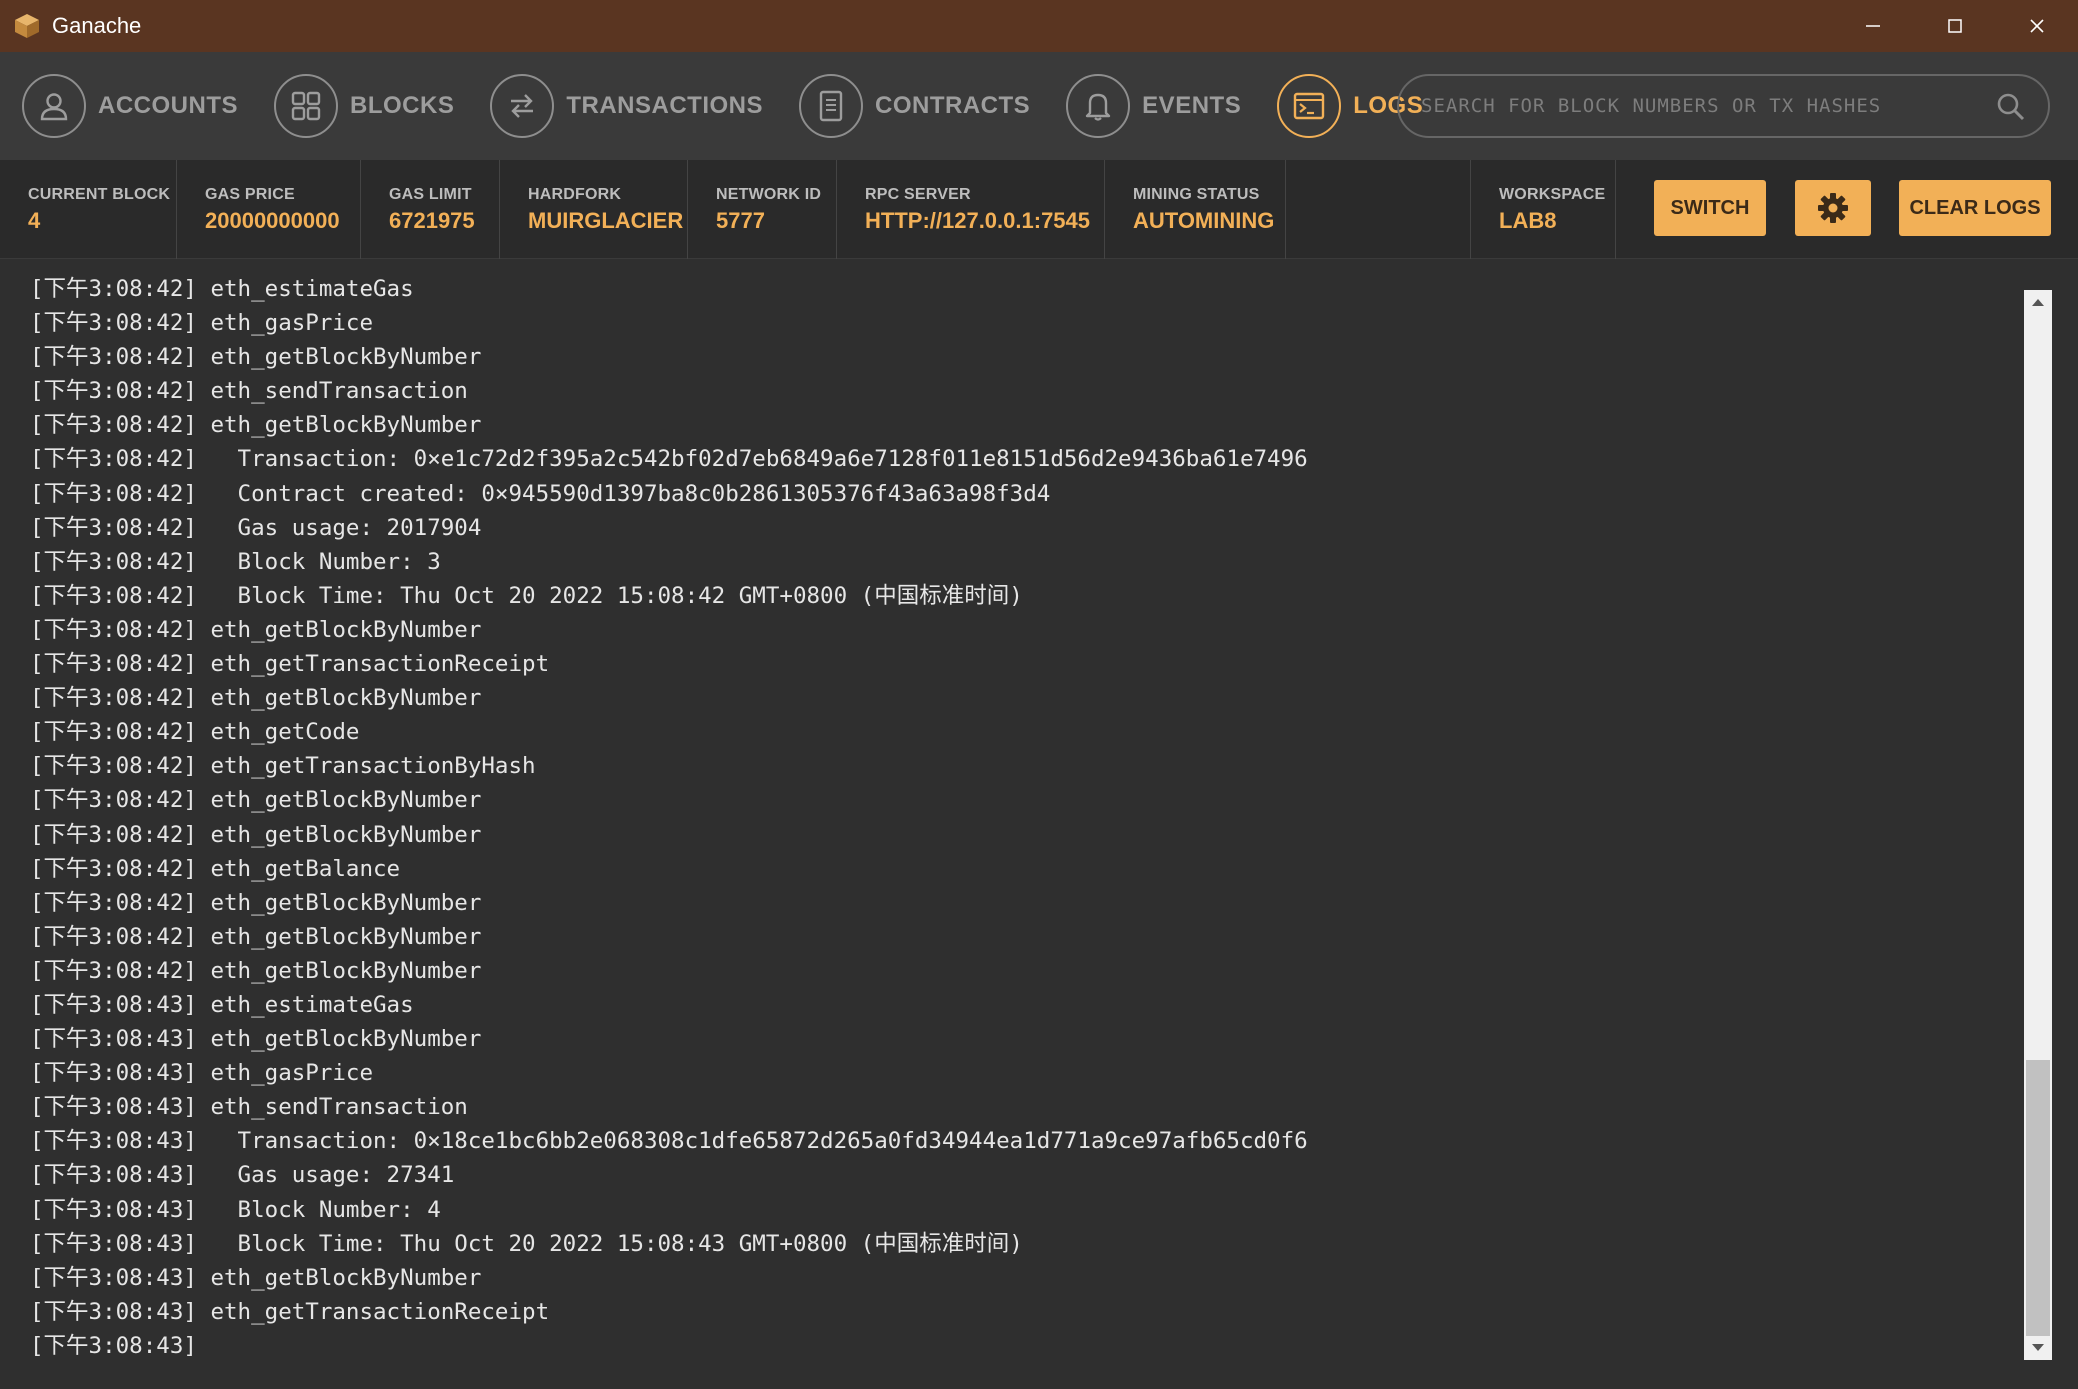 The image size is (2078, 1389). What do you see at coordinates (1701, 106) in the screenshot?
I see `search-input` at bounding box center [1701, 106].